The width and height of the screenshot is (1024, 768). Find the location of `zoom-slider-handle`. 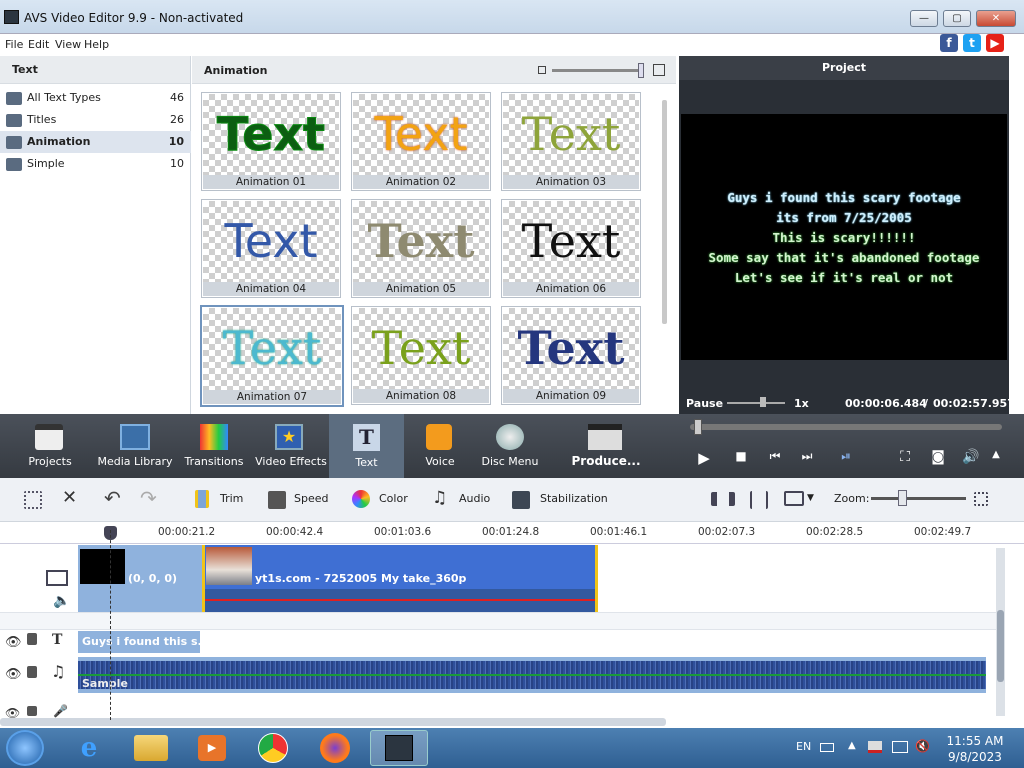

zoom-slider-handle is located at coordinates (902, 498).